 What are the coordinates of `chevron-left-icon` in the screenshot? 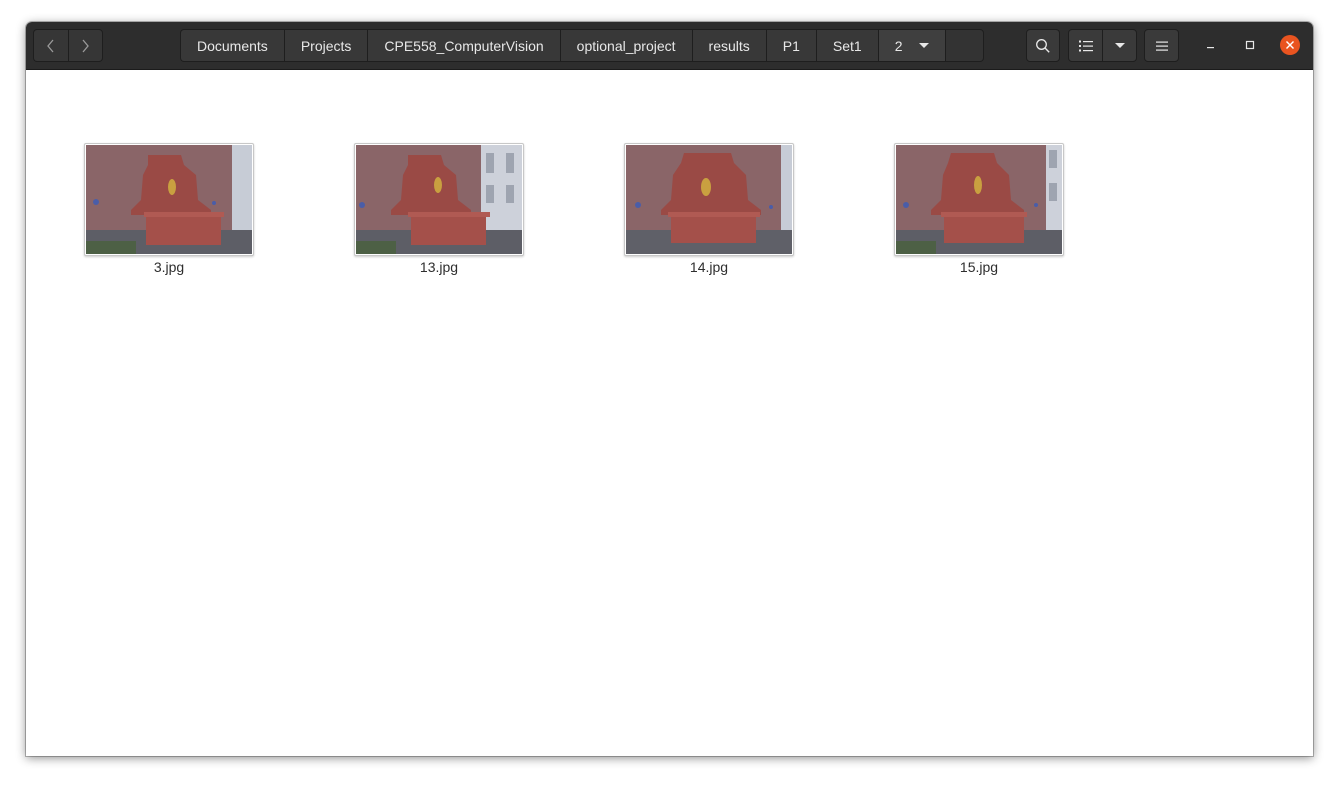 It's located at (50, 45).